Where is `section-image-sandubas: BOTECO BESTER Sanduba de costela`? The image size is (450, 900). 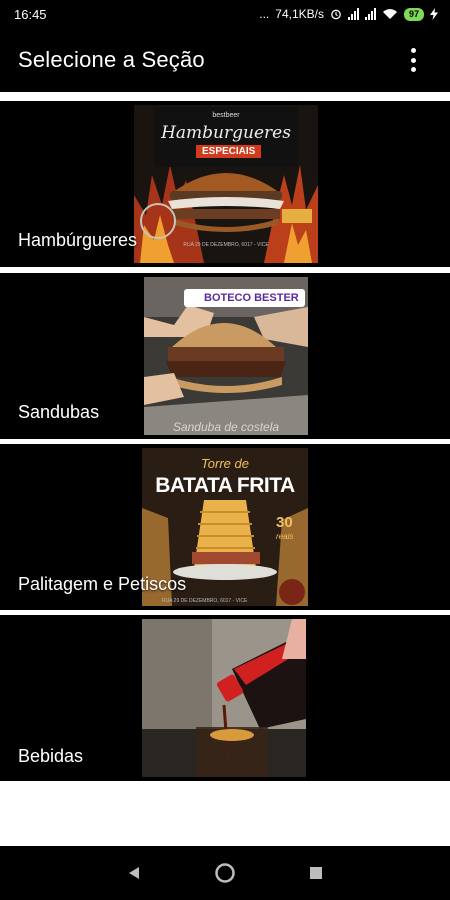 section-image-sandubas: BOTECO BESTER Sanduba de costela is located at coordinates (226, 356).